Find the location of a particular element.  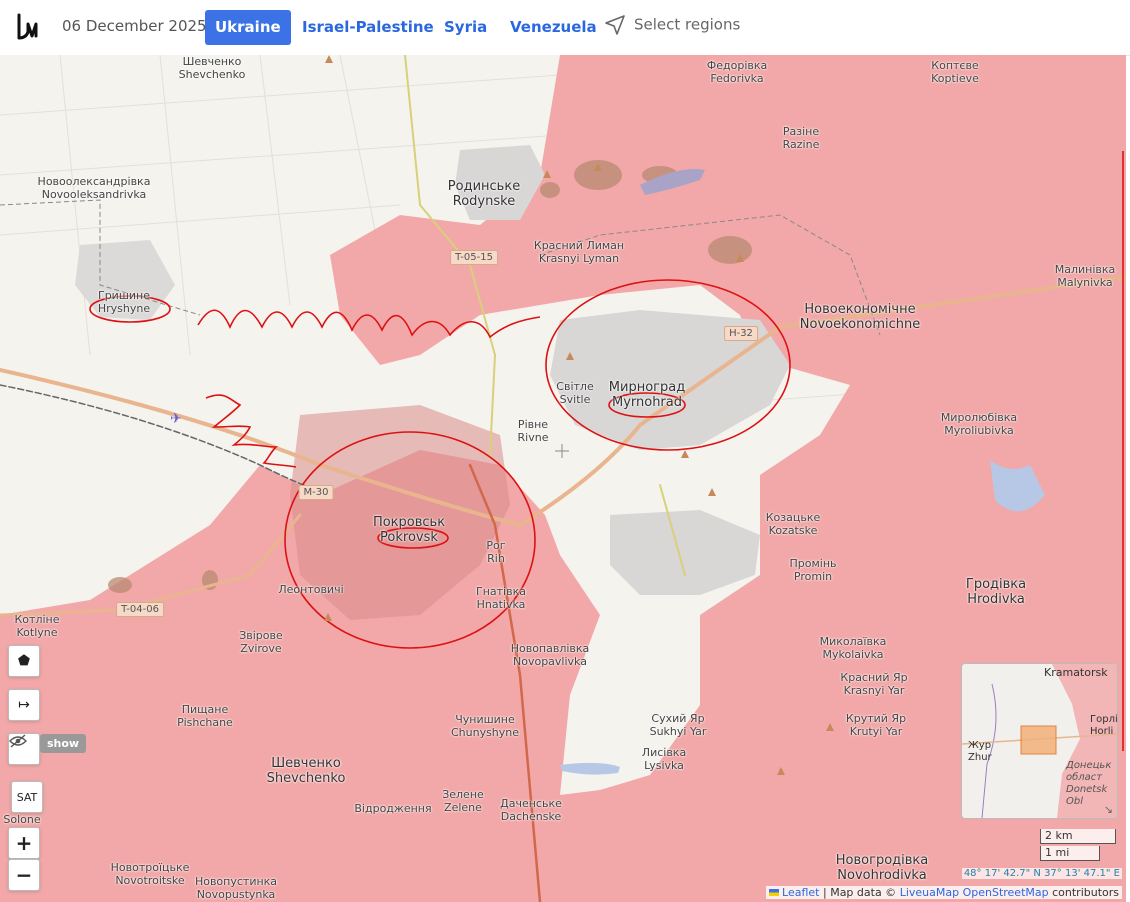

map-label-hrodivka: Гродівка Hrodivka is located at coordinates (996, 592).